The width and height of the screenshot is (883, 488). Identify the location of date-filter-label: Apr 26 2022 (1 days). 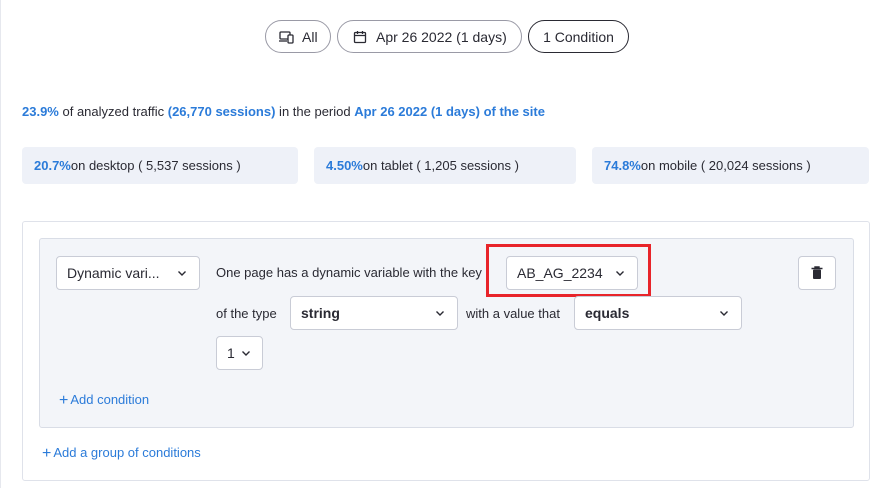
(441, 36).